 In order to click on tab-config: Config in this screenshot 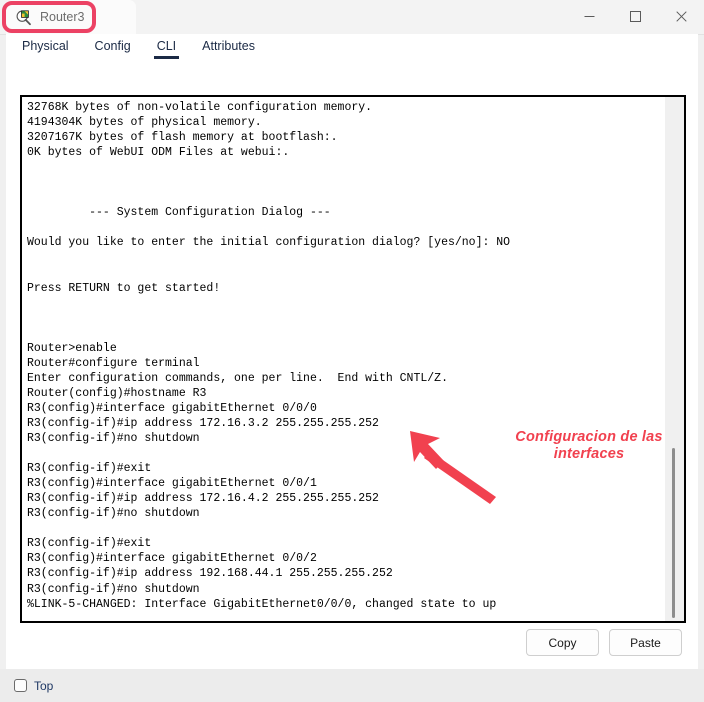, I will do `click(113, 45)`.